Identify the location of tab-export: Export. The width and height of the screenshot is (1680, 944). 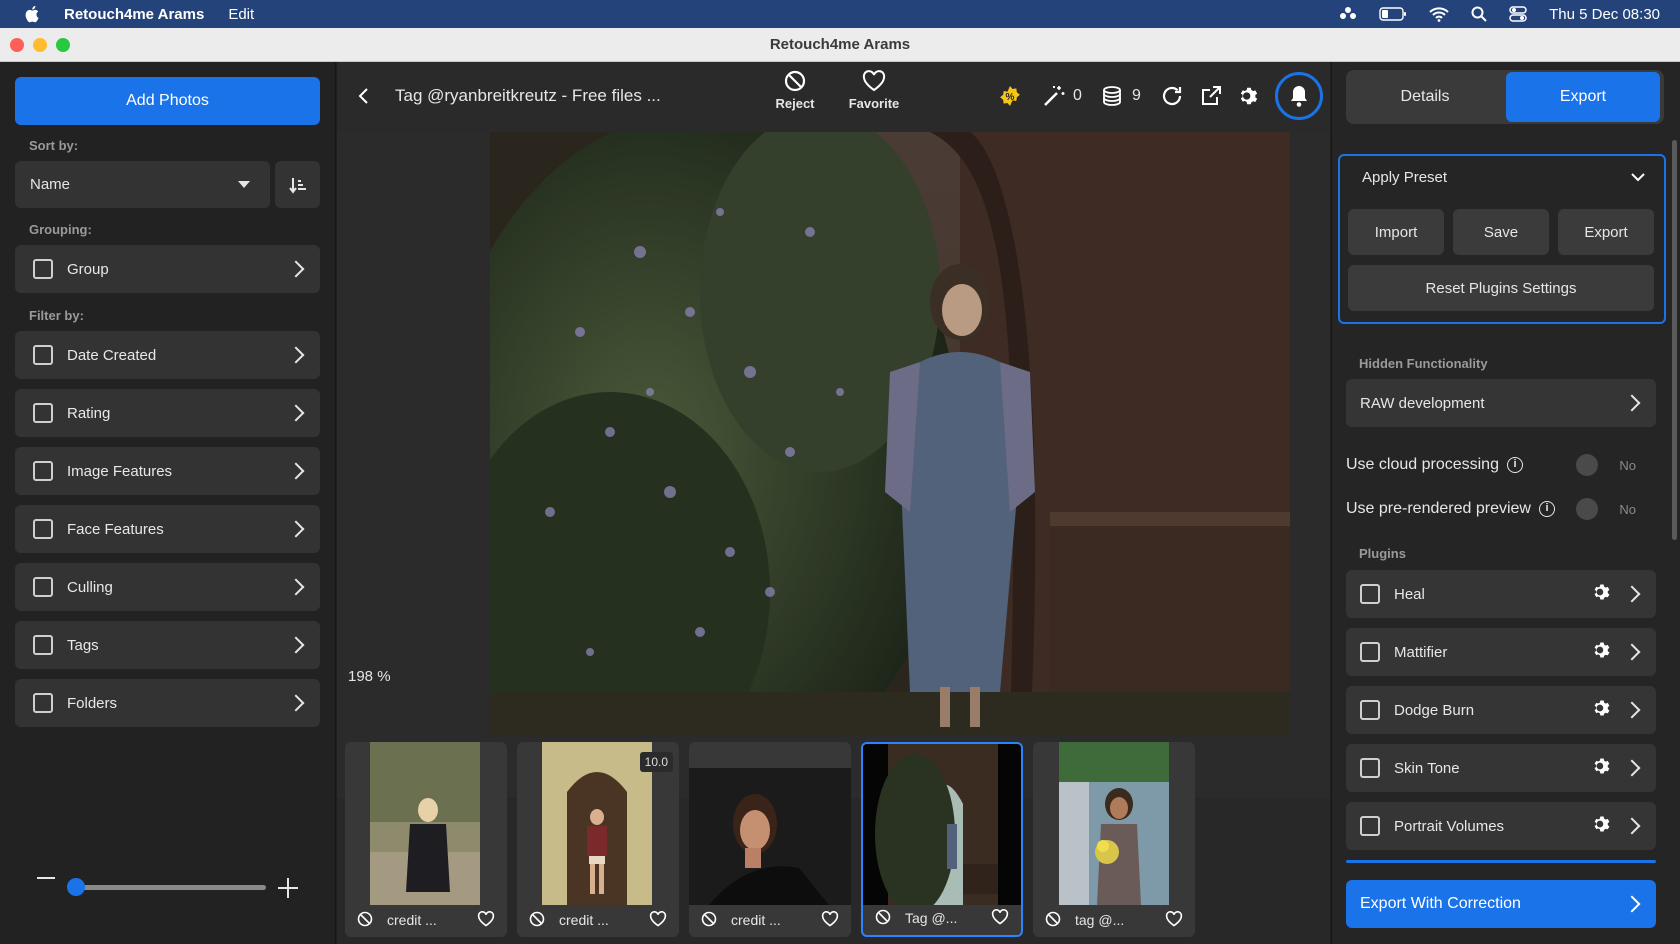
(1583, 97).